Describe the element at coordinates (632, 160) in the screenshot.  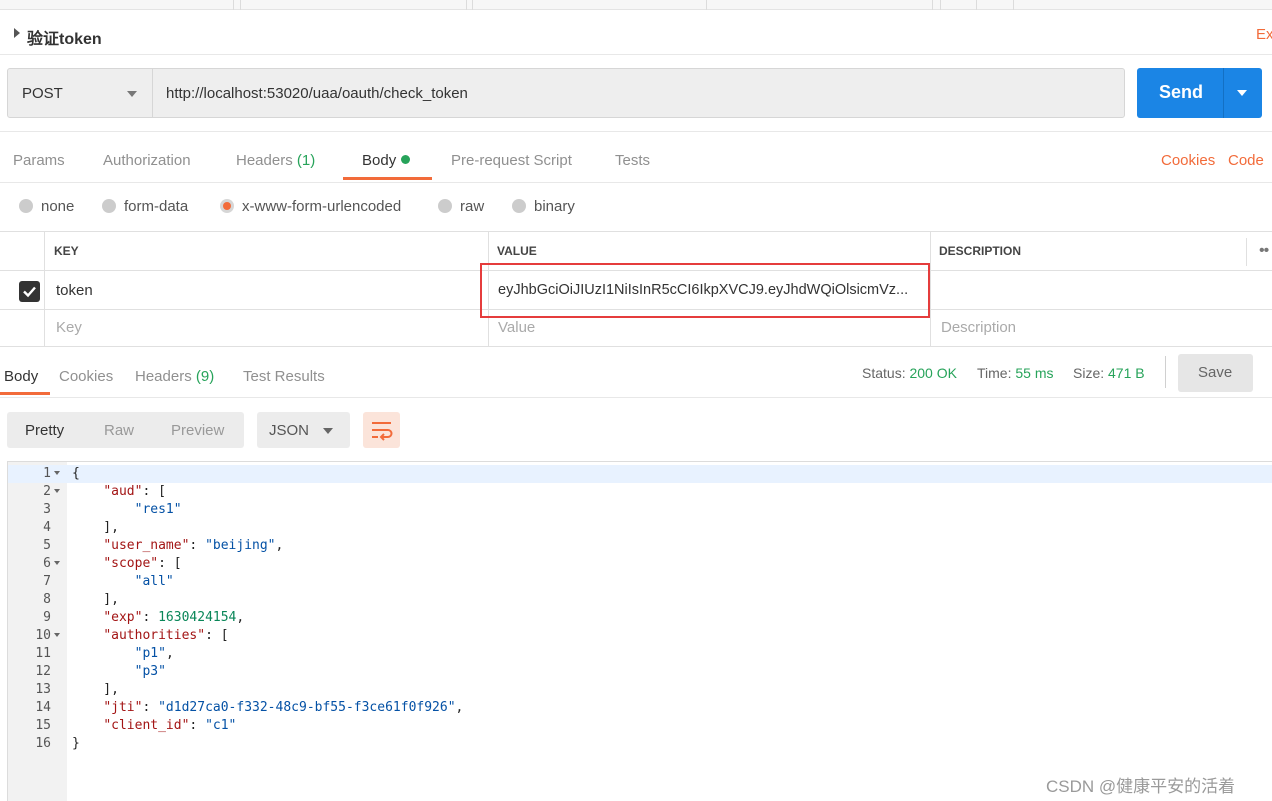
I see `tab-tests: Tests` at that location.